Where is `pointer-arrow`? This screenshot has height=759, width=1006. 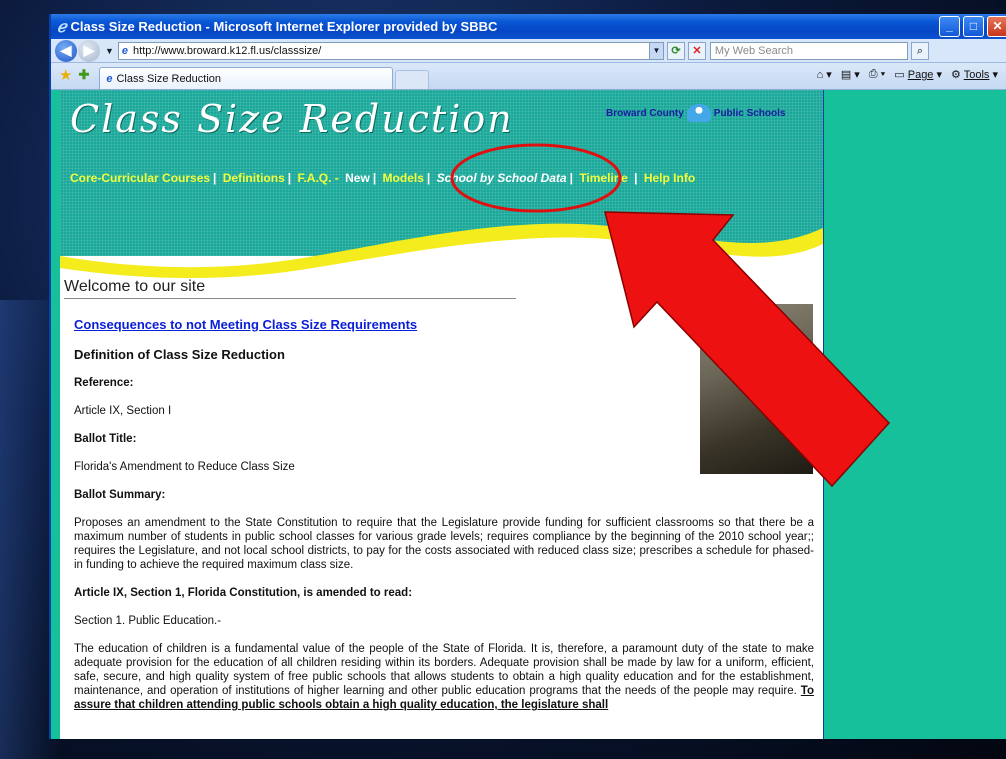 pointer-arrow is located at coordinates (747, 349).